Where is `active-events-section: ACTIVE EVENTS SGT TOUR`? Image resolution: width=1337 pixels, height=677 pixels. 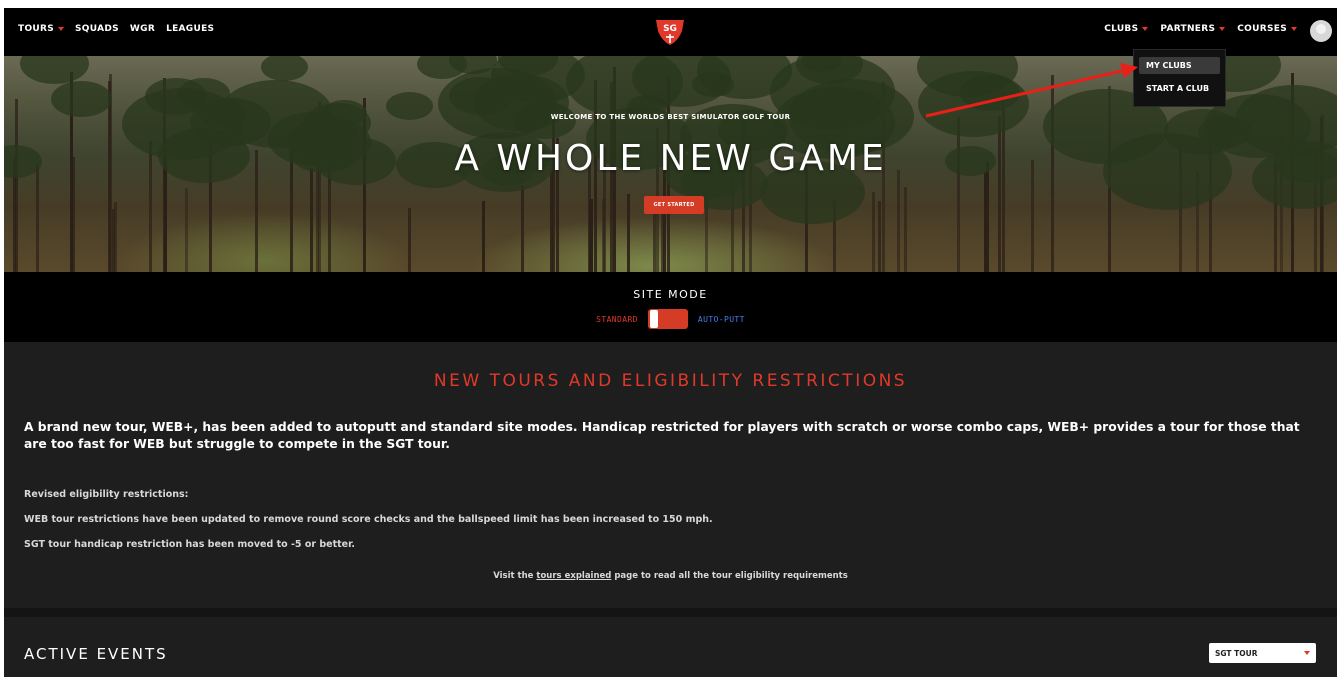
active-events-section: ACTIVE EVENTS SGT TOUR is located at coordinates (670, 647).